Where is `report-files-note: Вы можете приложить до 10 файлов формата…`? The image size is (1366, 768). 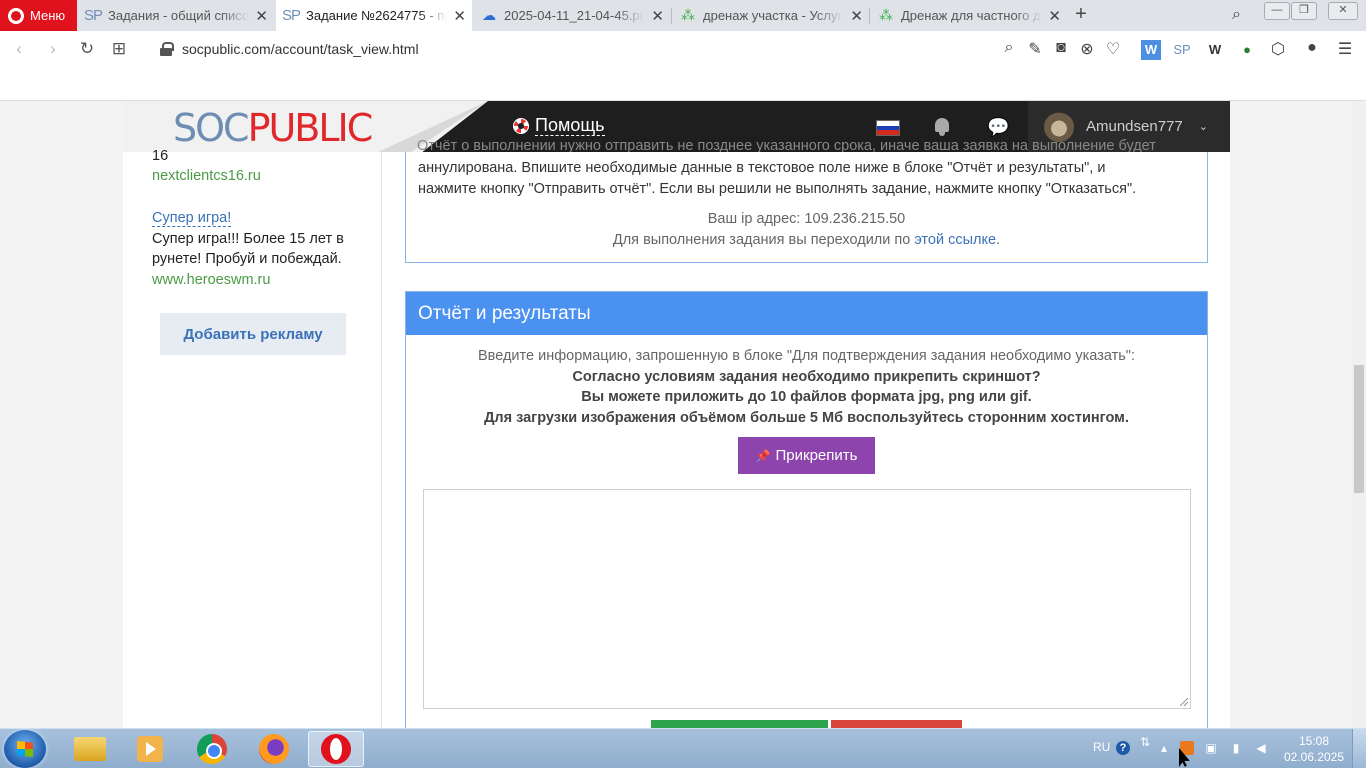 report-files-note: Вы можете приложить до 10 файлов формата… is located at coordinates (806, 397).